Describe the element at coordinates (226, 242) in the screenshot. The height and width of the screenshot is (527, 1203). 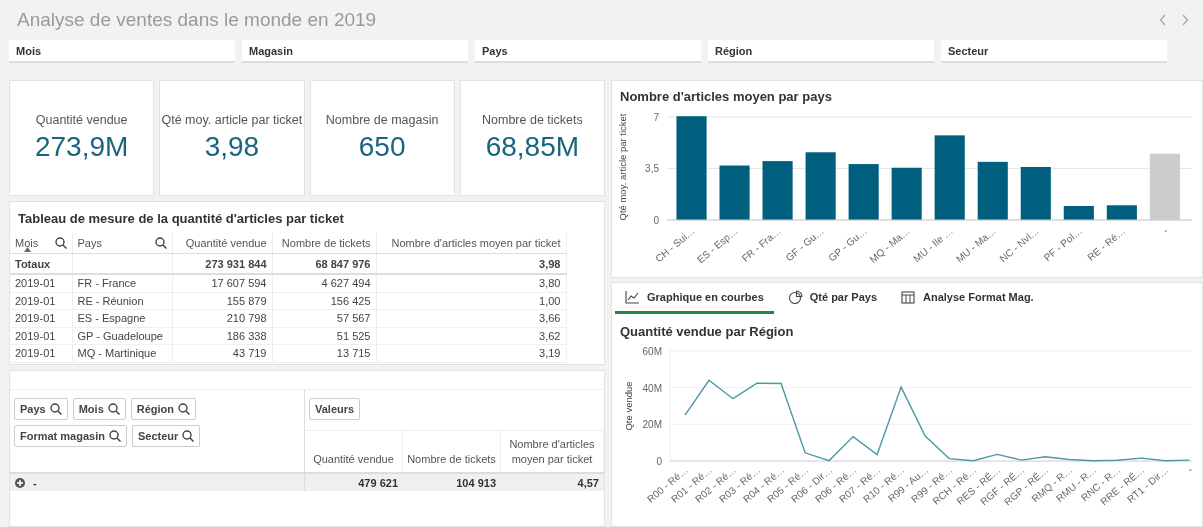
I see `column-header: Quantité vendue` at that location.